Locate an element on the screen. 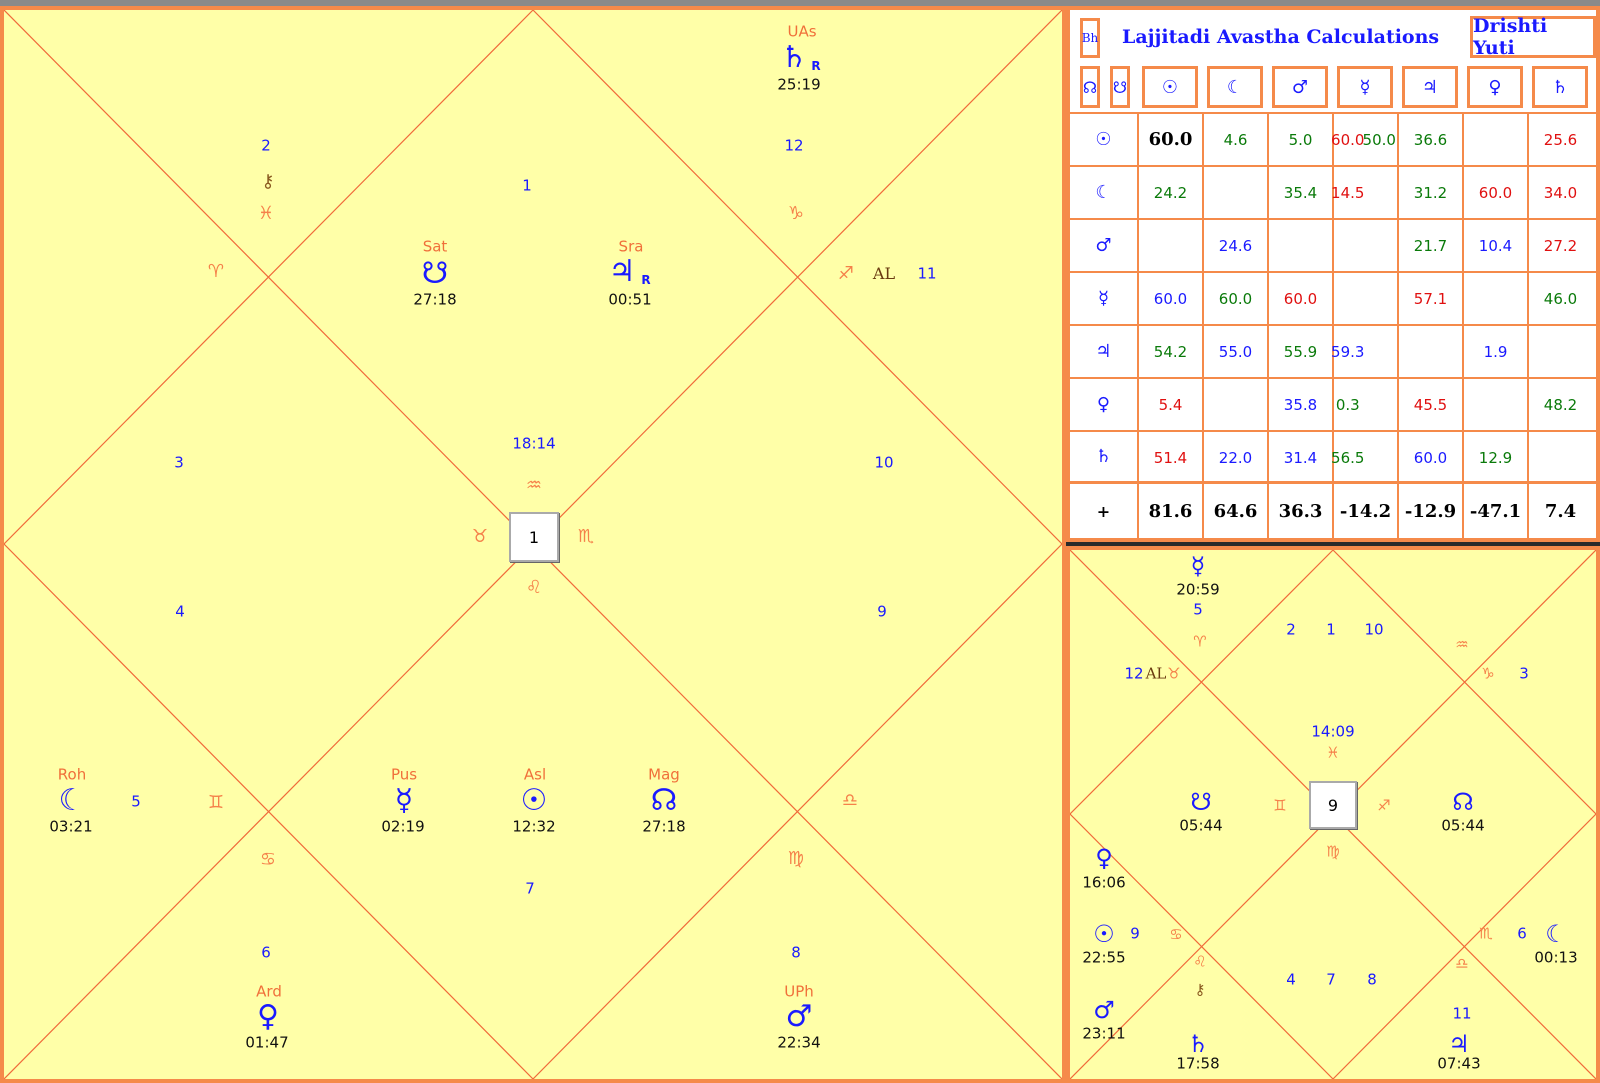 This screenshot has width=1600, height=1083. row-header-venus: ♀ is located at coordinates (1103, 404).